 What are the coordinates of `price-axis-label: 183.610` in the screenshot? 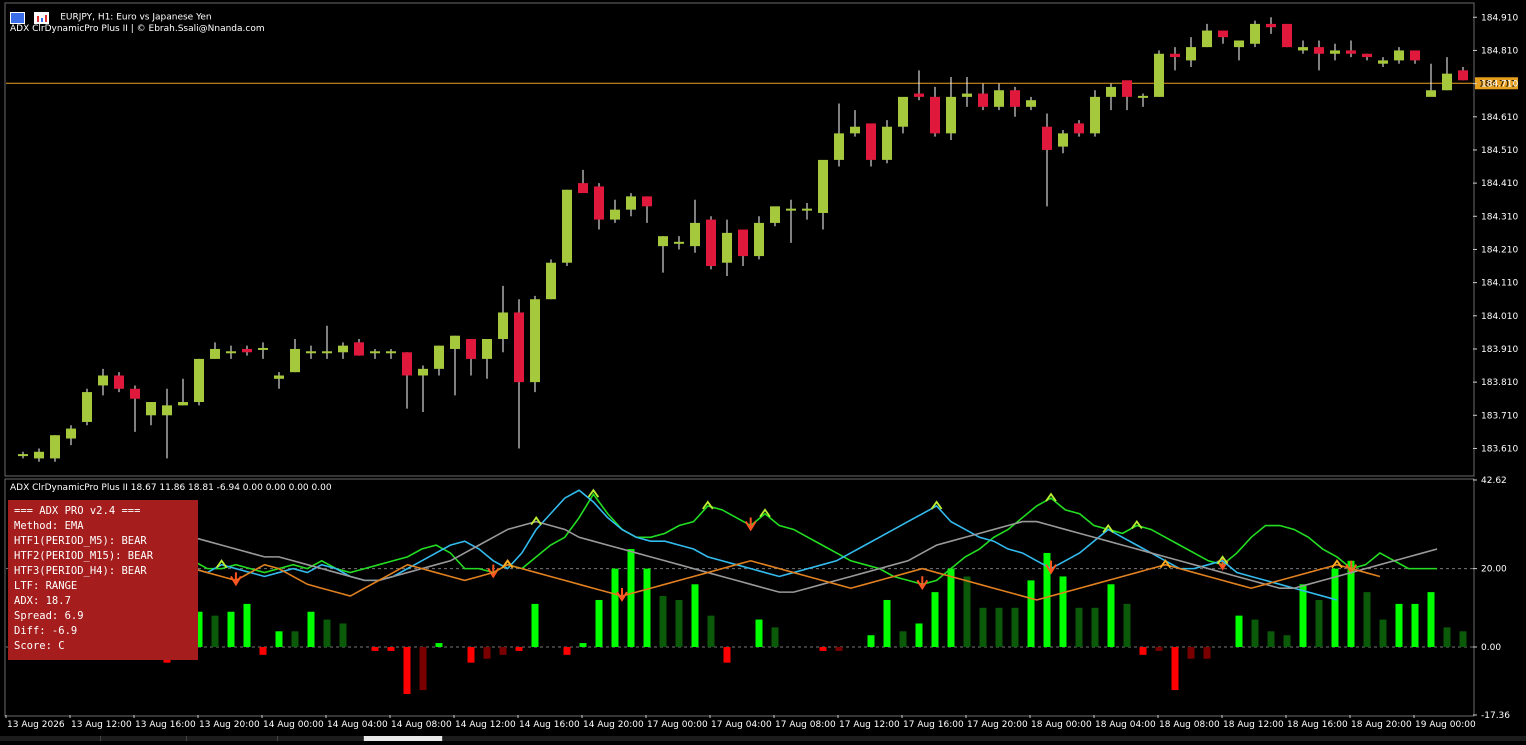 It's located at (1499, 449).